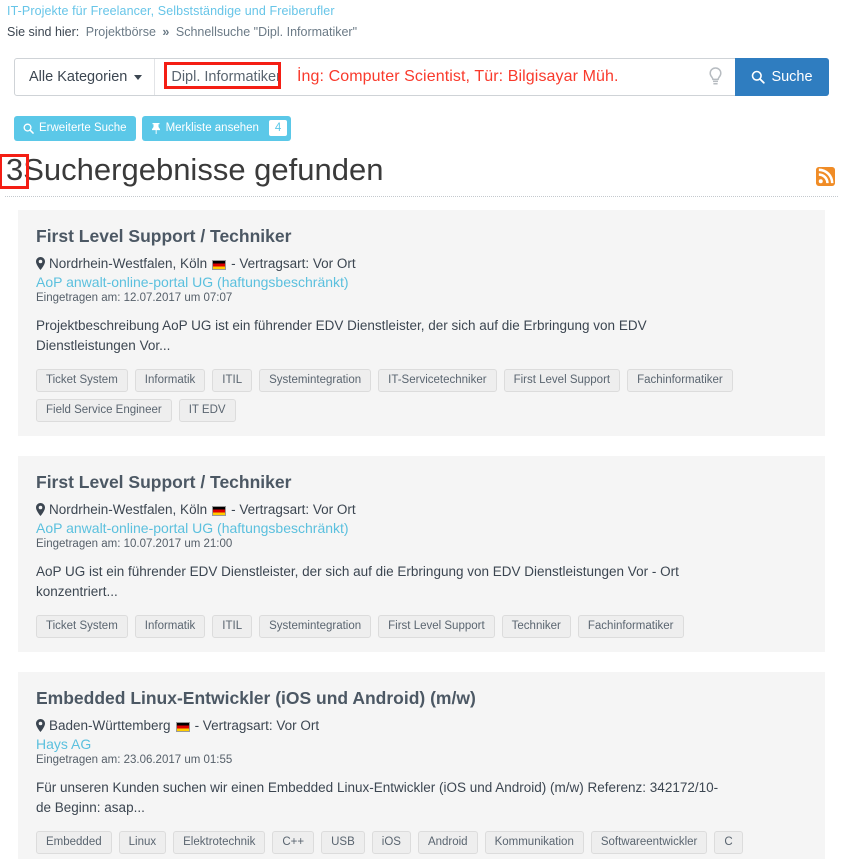  I want to click on results-heading: 3 Suchergebnisse gefunden, so click(192, 170).